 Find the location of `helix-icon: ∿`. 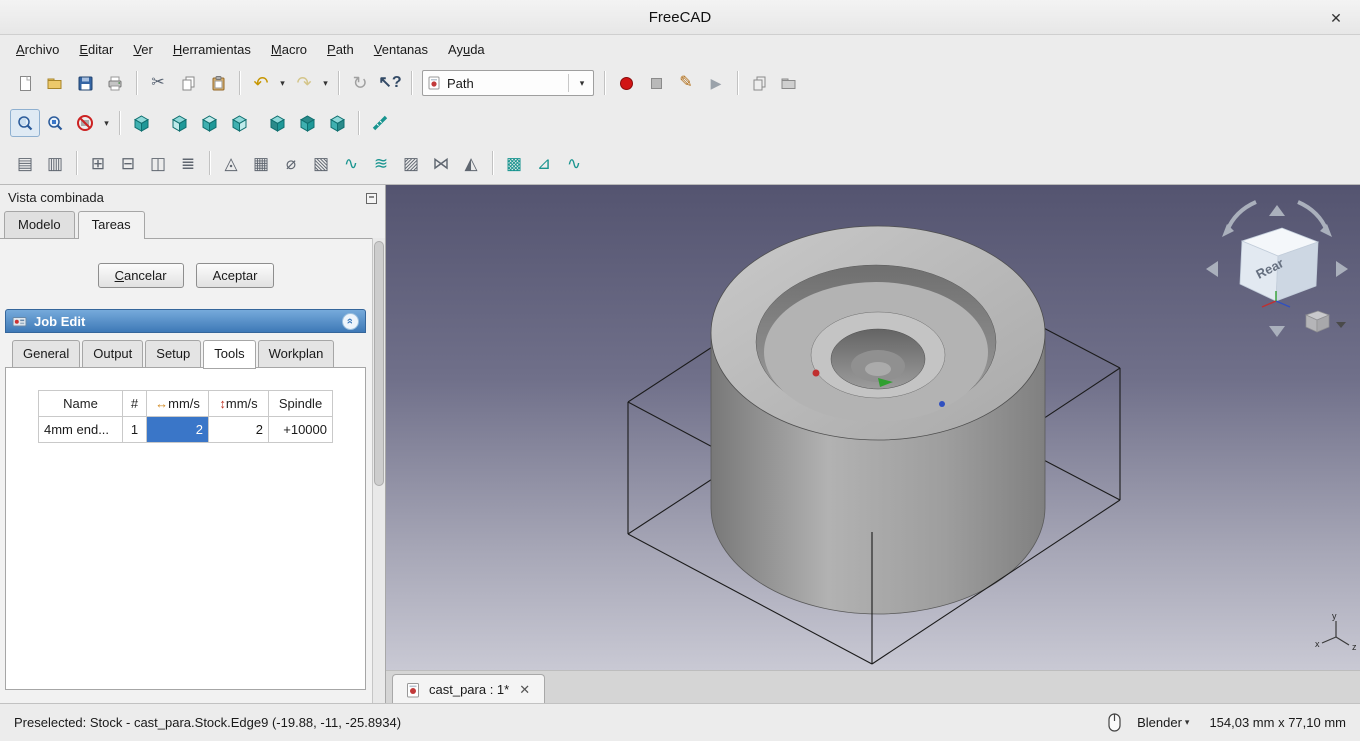

helix-icon: ∿ is located at coordinates (351, 163).